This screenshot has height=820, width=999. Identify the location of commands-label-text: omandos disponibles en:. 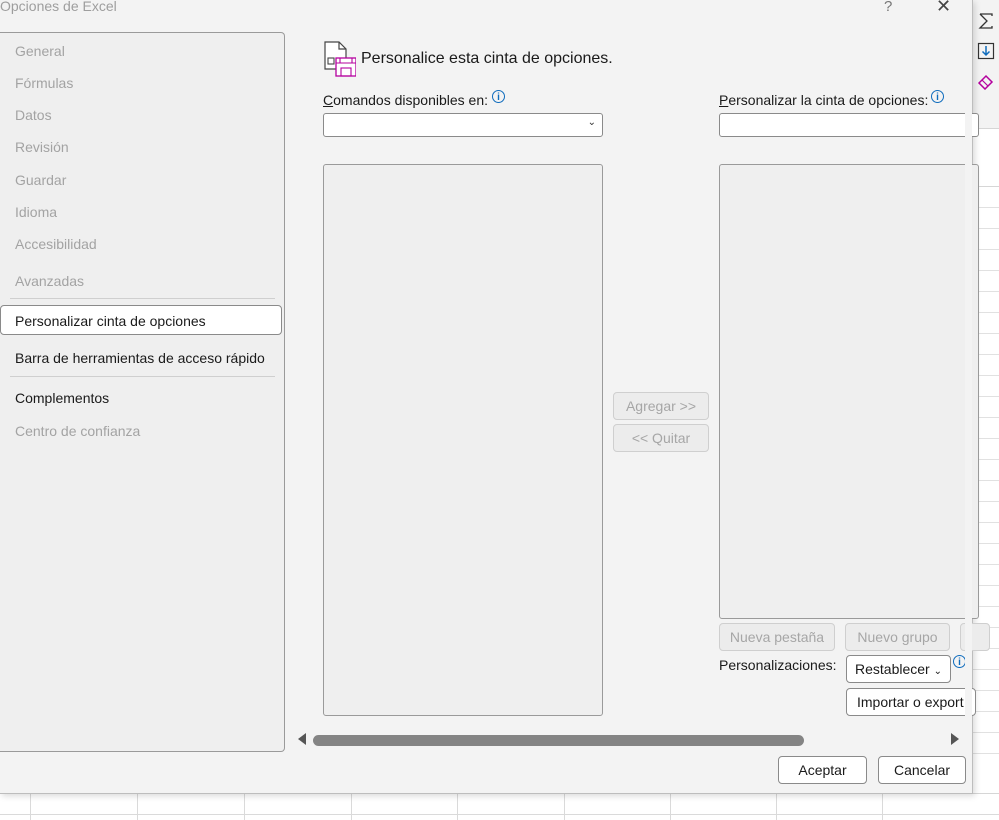
(411, 100).